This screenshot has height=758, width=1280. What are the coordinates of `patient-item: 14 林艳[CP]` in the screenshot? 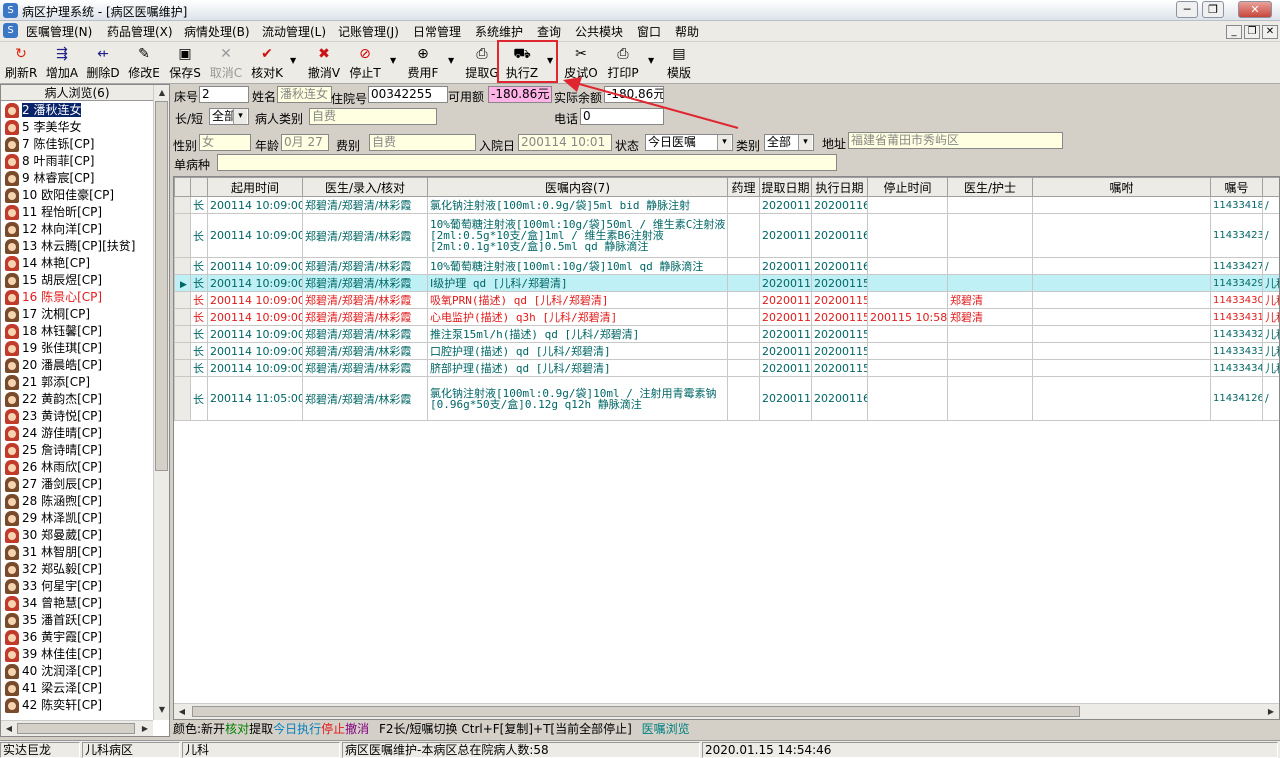 It's located at (77, 263).